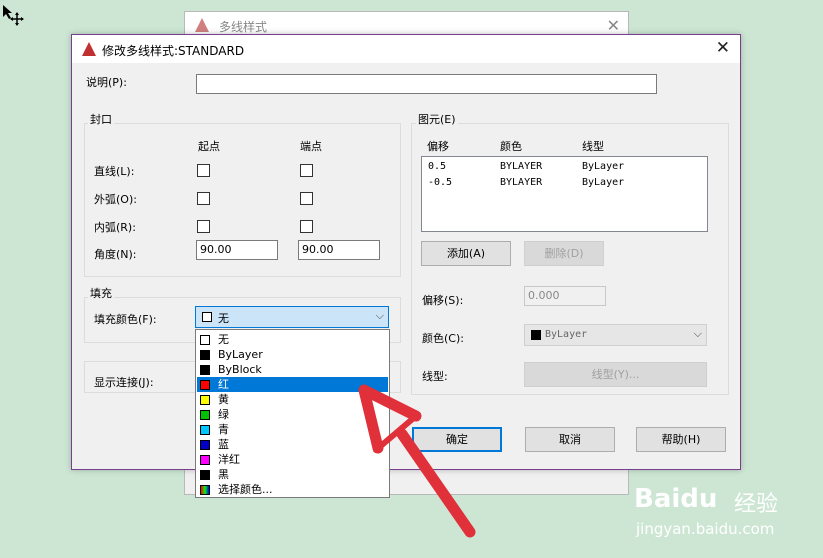 The image size is (823, 558). I want to click on line-start-checkbox, so click(203, 170).